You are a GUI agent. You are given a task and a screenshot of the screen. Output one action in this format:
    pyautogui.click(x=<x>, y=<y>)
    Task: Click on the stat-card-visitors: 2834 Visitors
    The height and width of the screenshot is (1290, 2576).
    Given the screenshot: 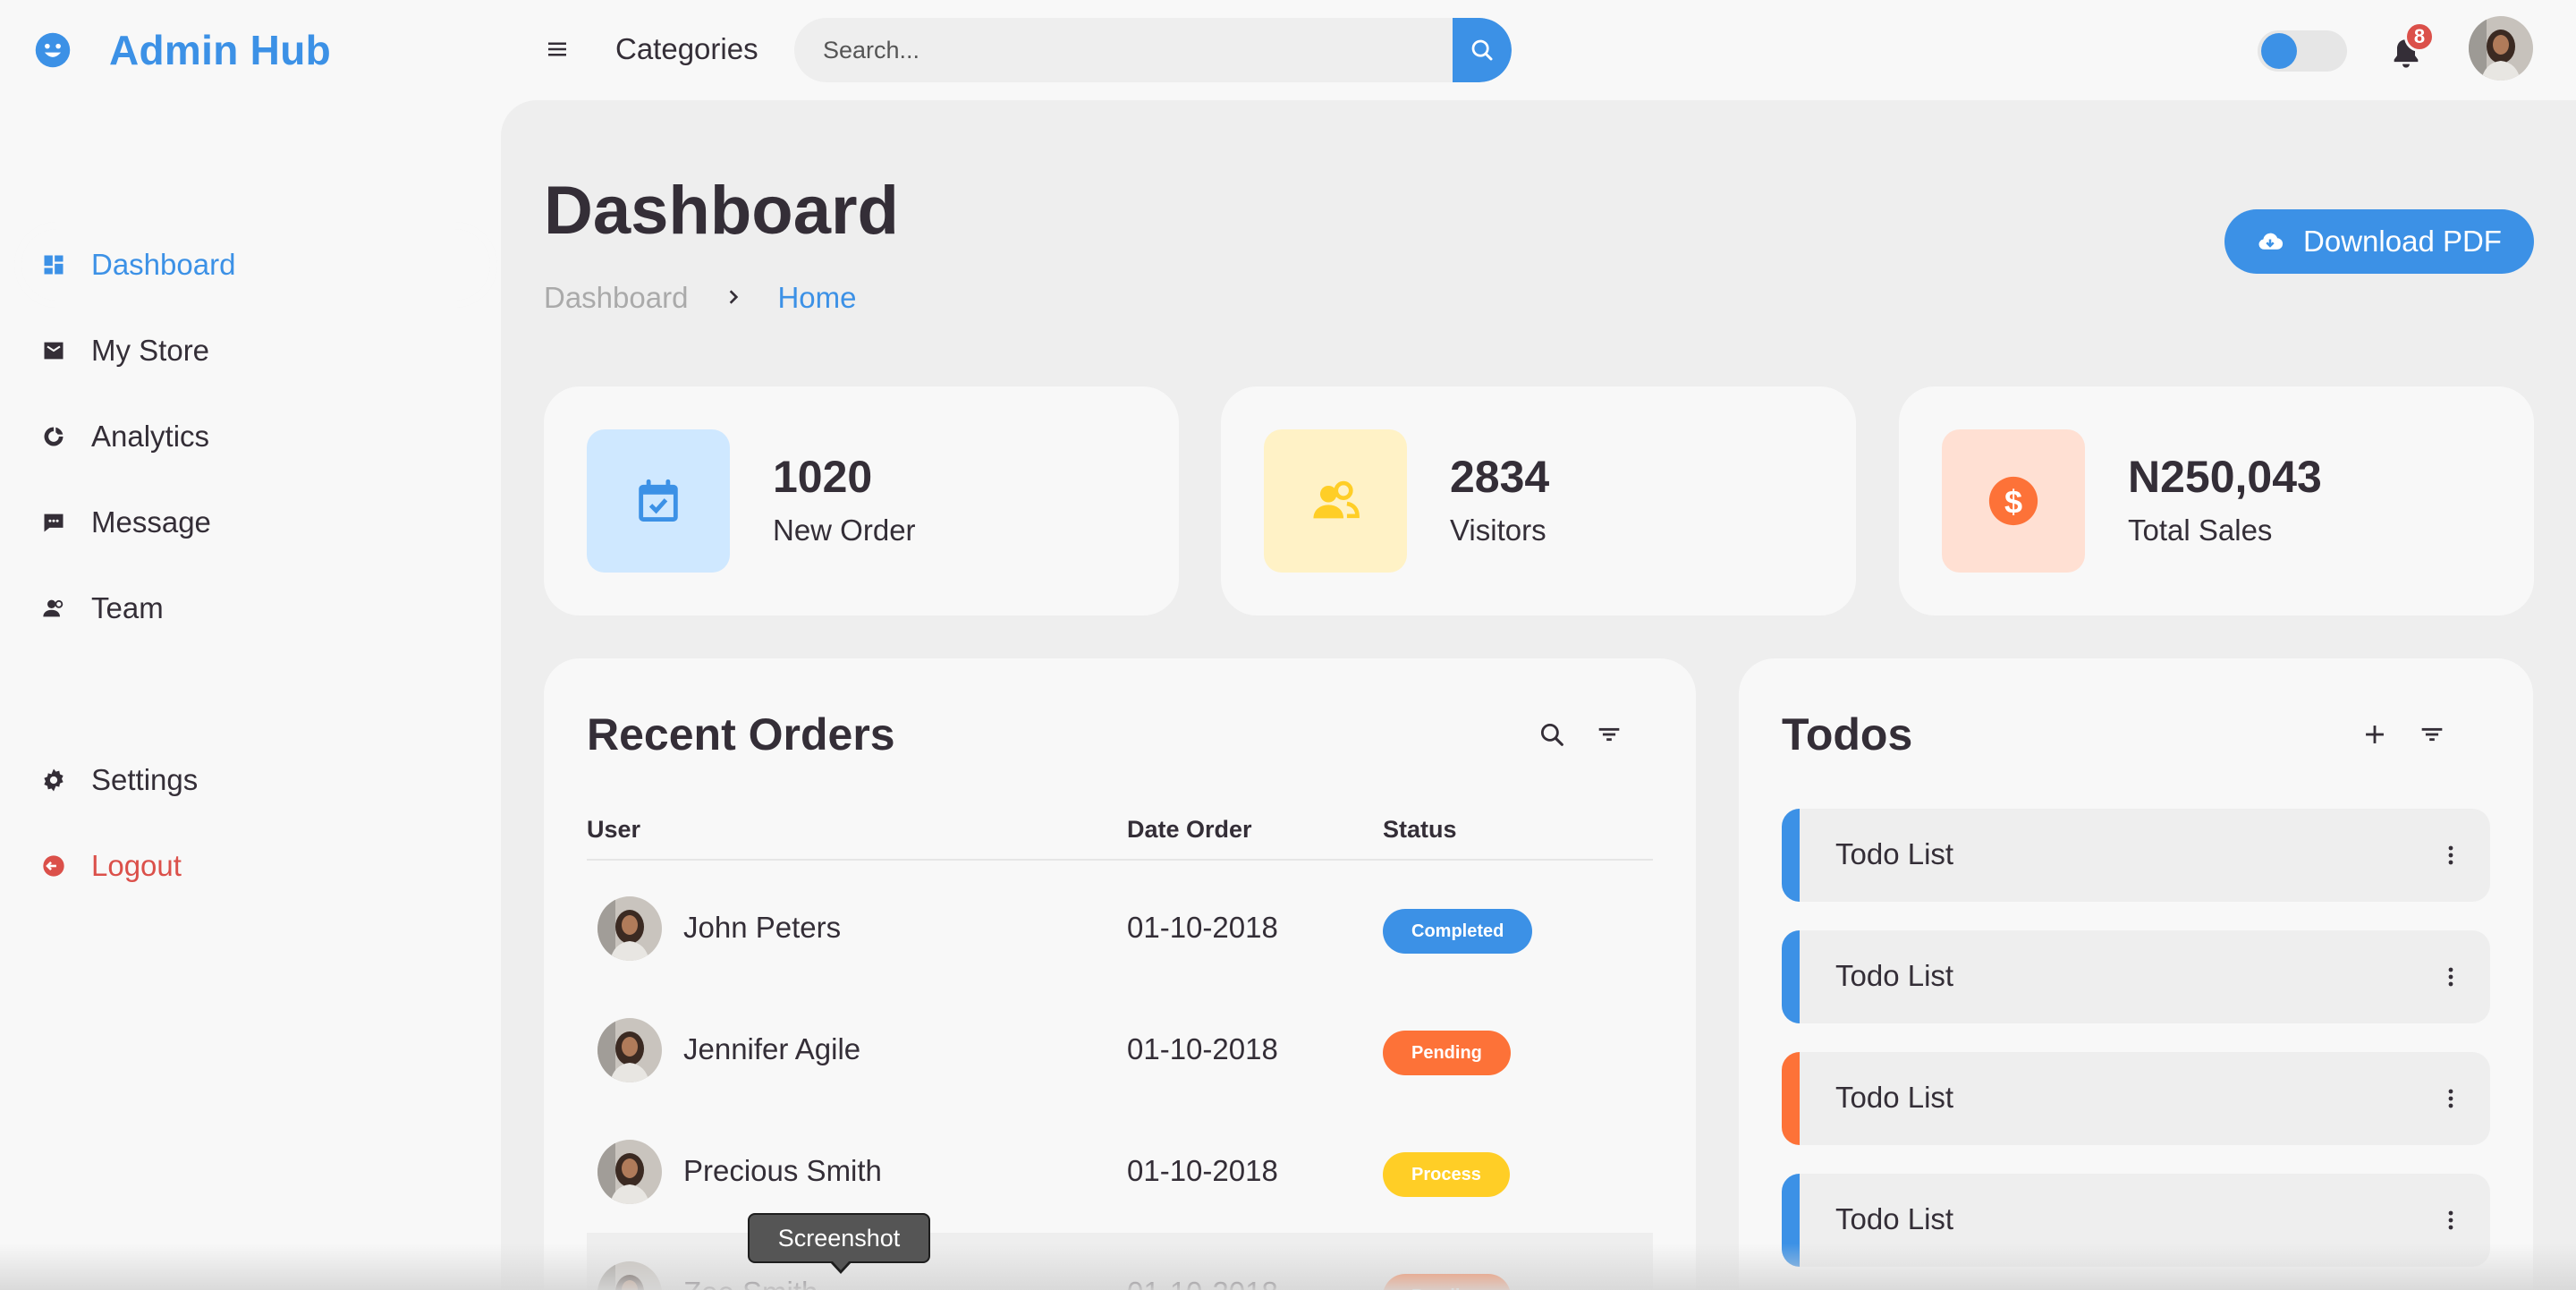 What is the action you would take?
    pyautogui.click(x=1538, y=500)
    